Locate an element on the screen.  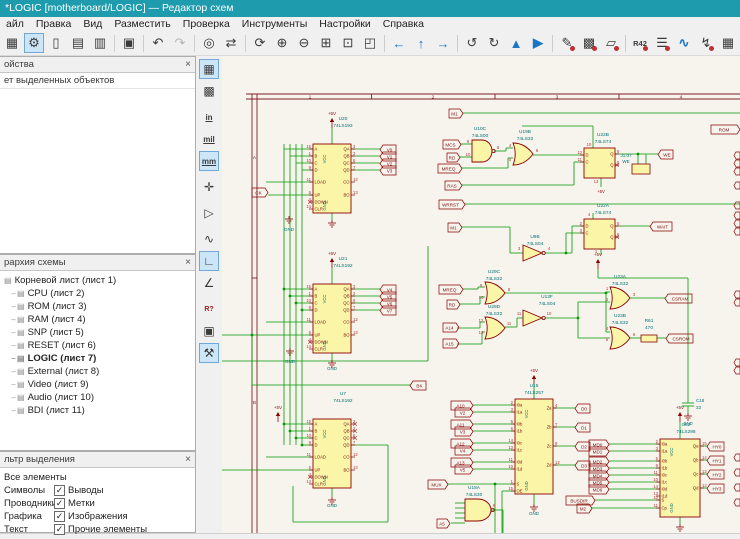
zoom-in-button: ⊕ is located at coordinates (282, 43).